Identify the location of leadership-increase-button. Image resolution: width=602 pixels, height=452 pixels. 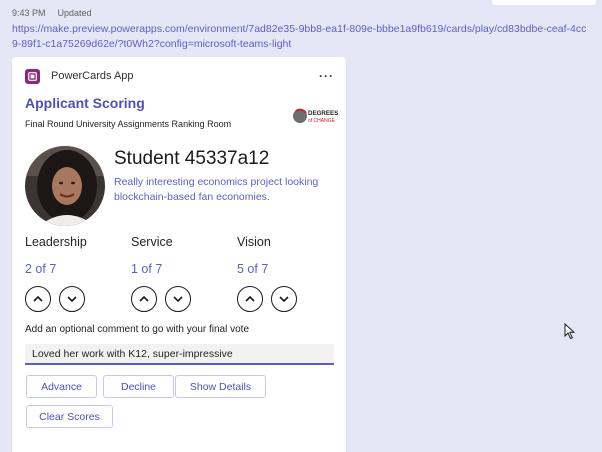
(38, 299).